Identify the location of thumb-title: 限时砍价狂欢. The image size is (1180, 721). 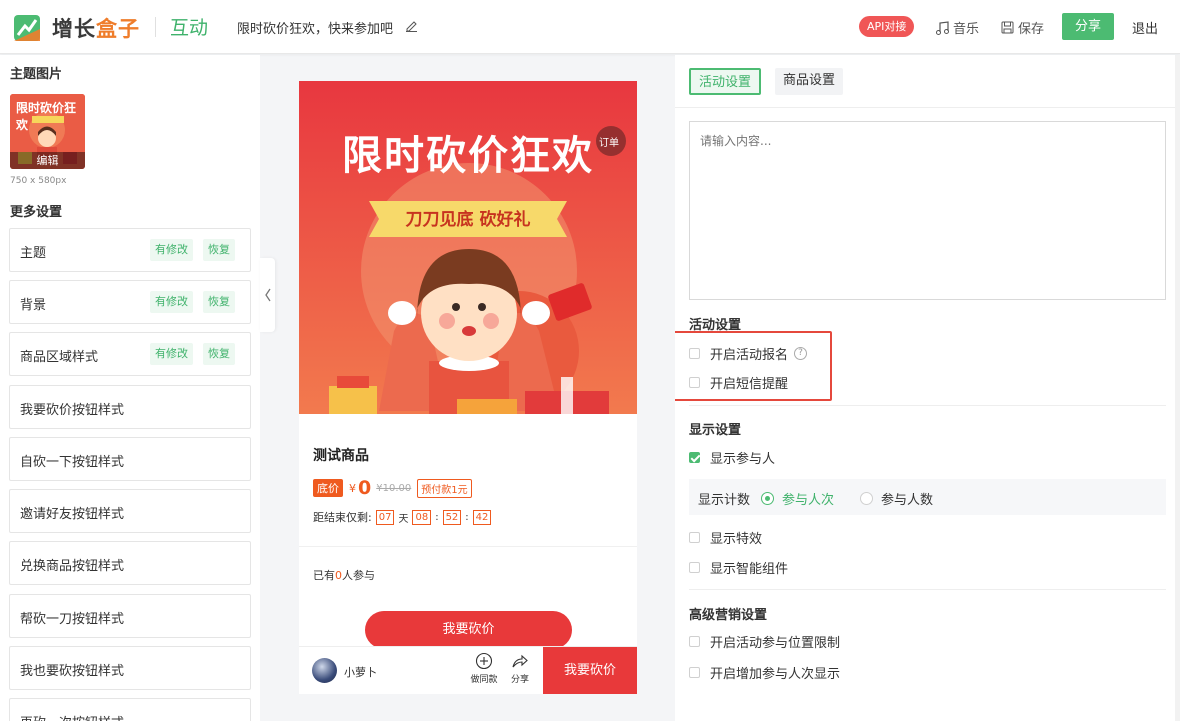
(46, 116).